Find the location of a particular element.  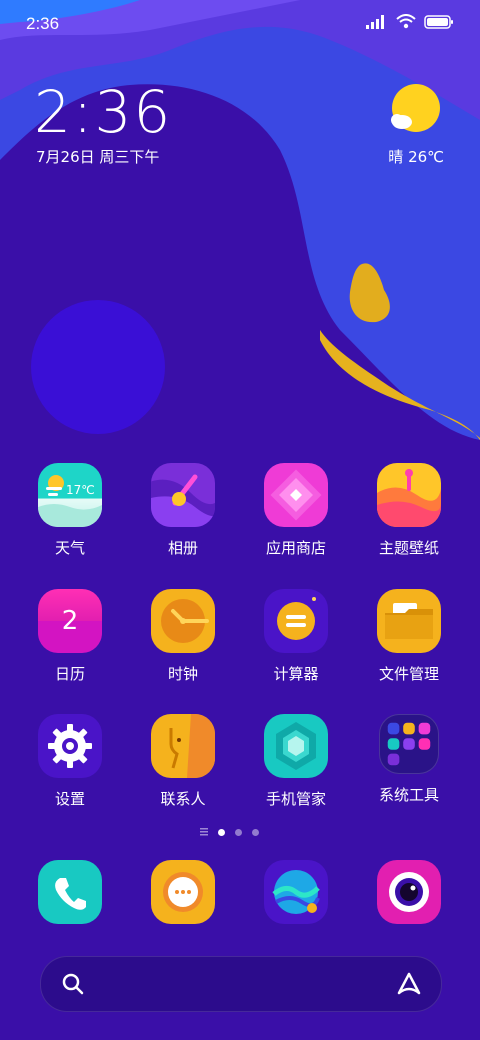

battery-icon is located at coordinates (438, 21).